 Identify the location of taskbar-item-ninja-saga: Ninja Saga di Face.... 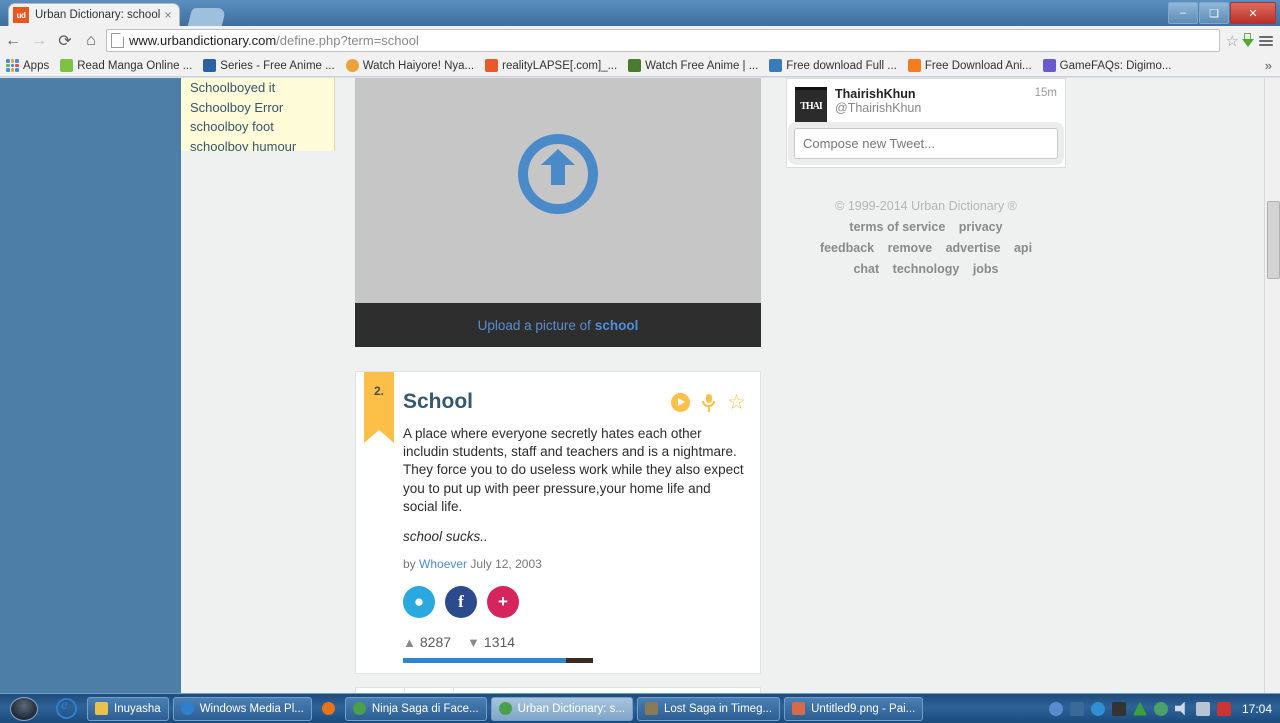
(415, 708).